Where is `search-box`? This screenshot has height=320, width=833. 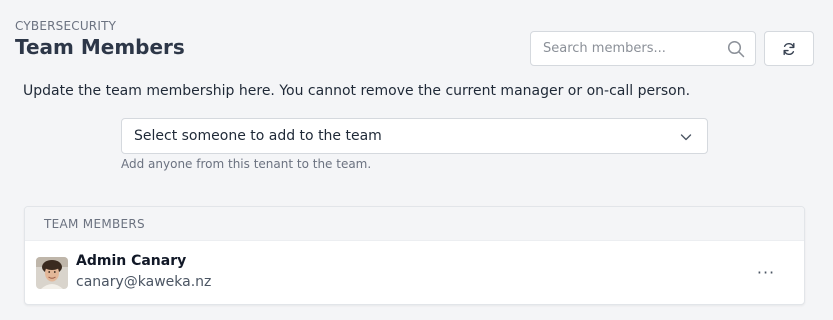 search-box is located at coordinates (643, 48).